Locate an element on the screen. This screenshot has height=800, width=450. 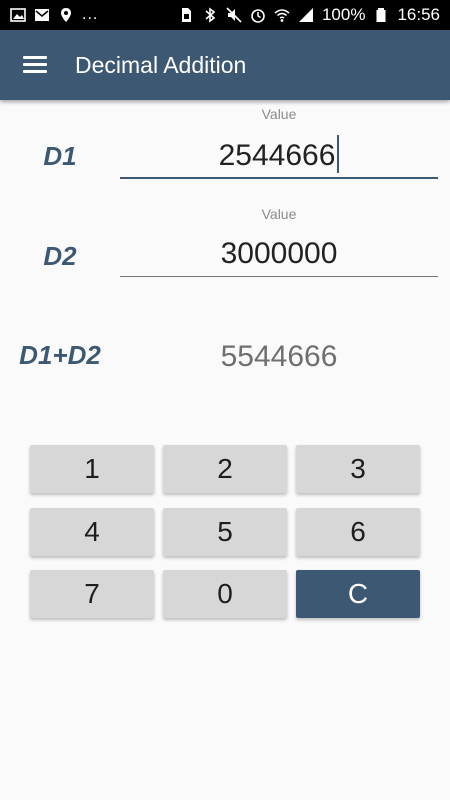
d1-hint: Value is located at coordinates (279, 114).